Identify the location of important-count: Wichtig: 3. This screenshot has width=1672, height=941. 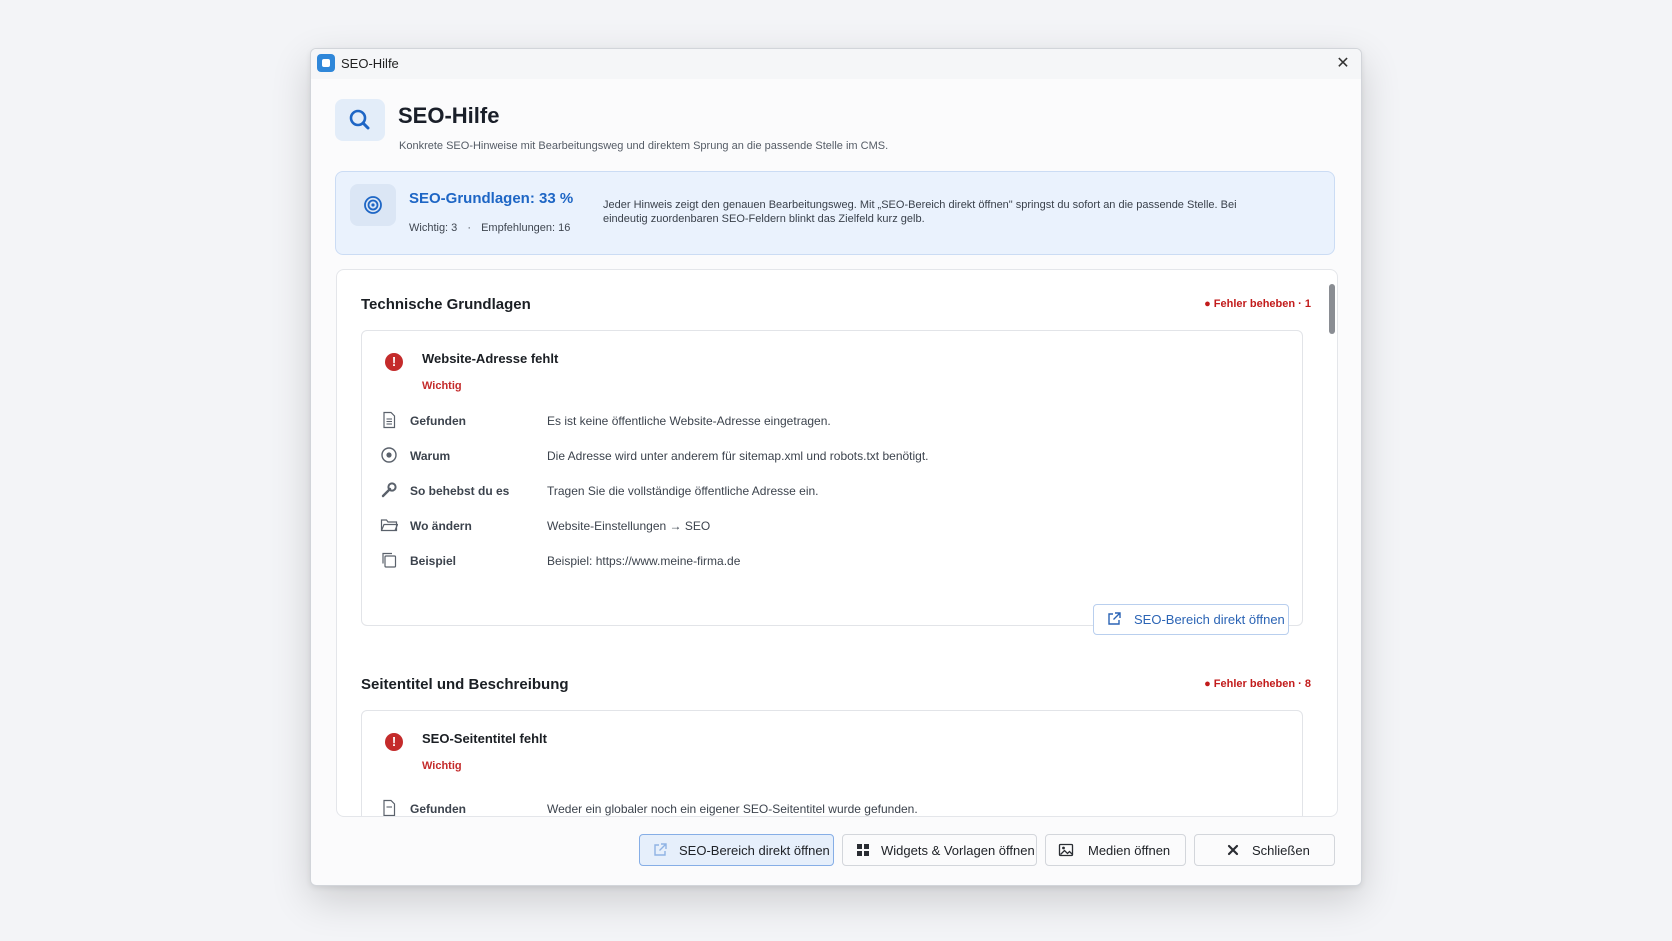
(433, 228).